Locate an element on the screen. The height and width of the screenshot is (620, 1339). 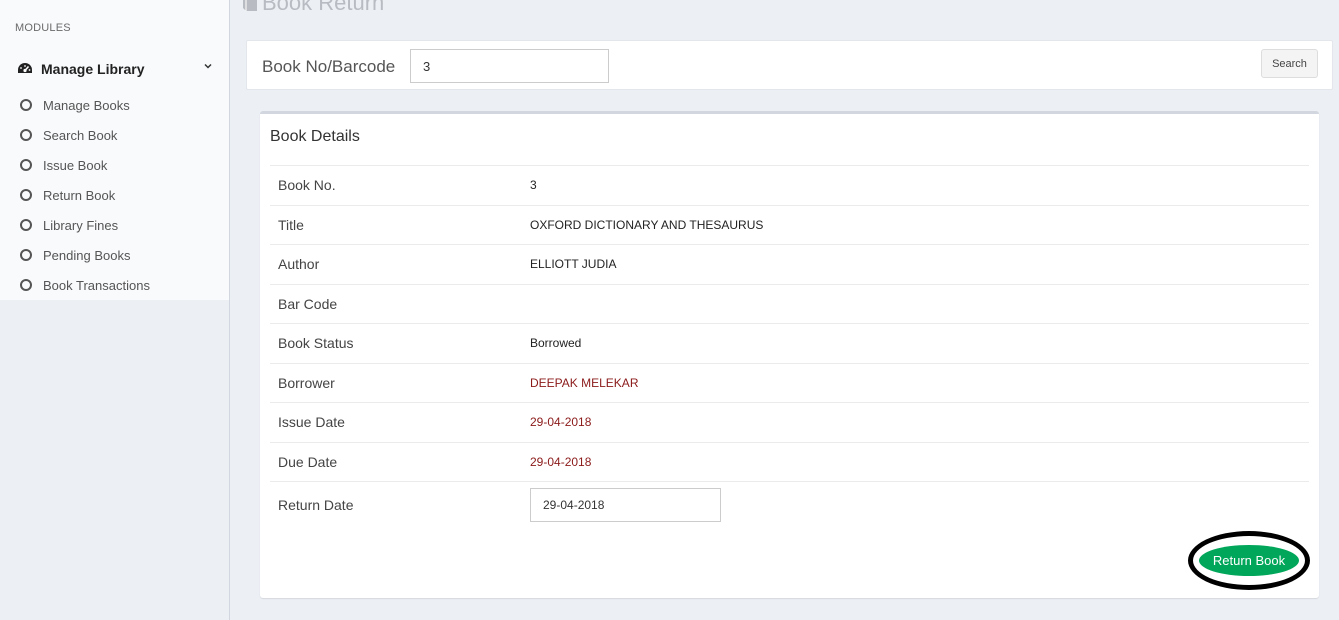
sidebar-item-label: Book Transactions is located at coordinates (96, 285).